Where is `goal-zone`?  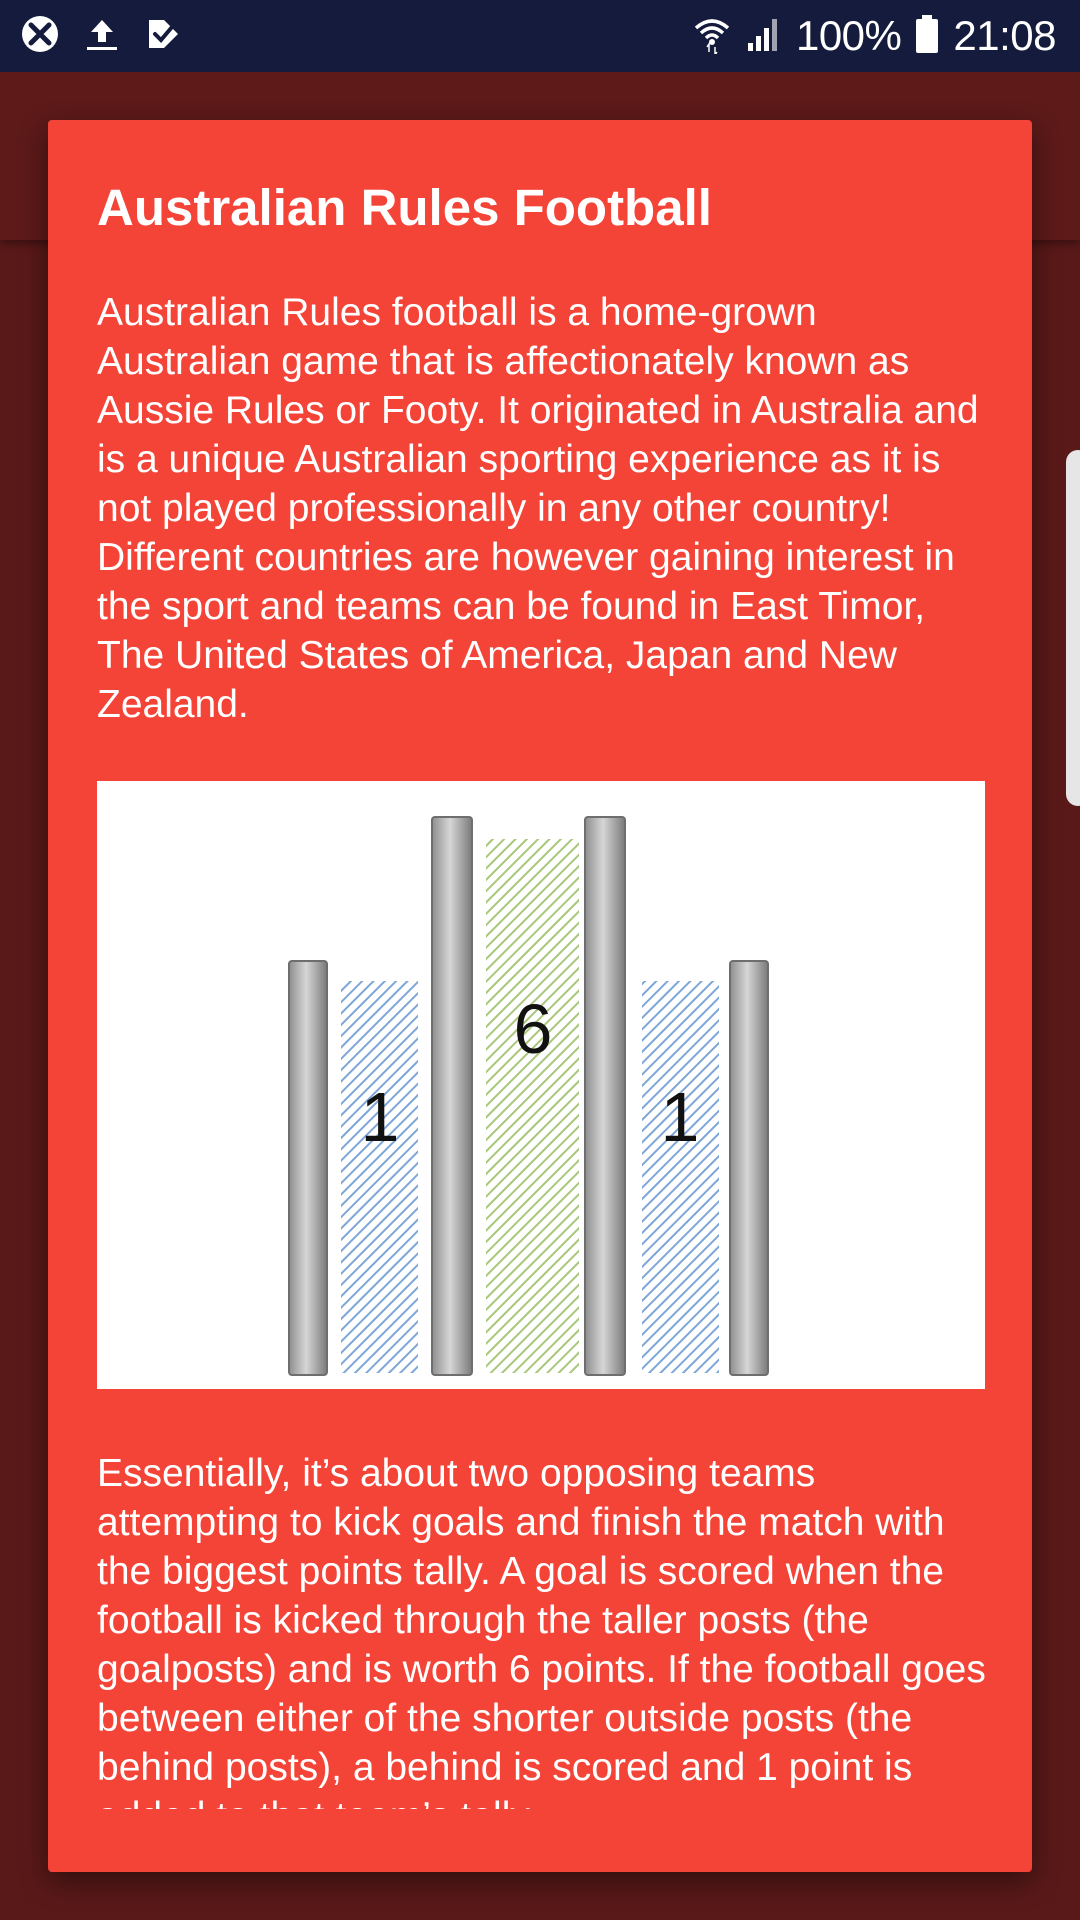 goal-zone is located at coordinates (532, 1106).